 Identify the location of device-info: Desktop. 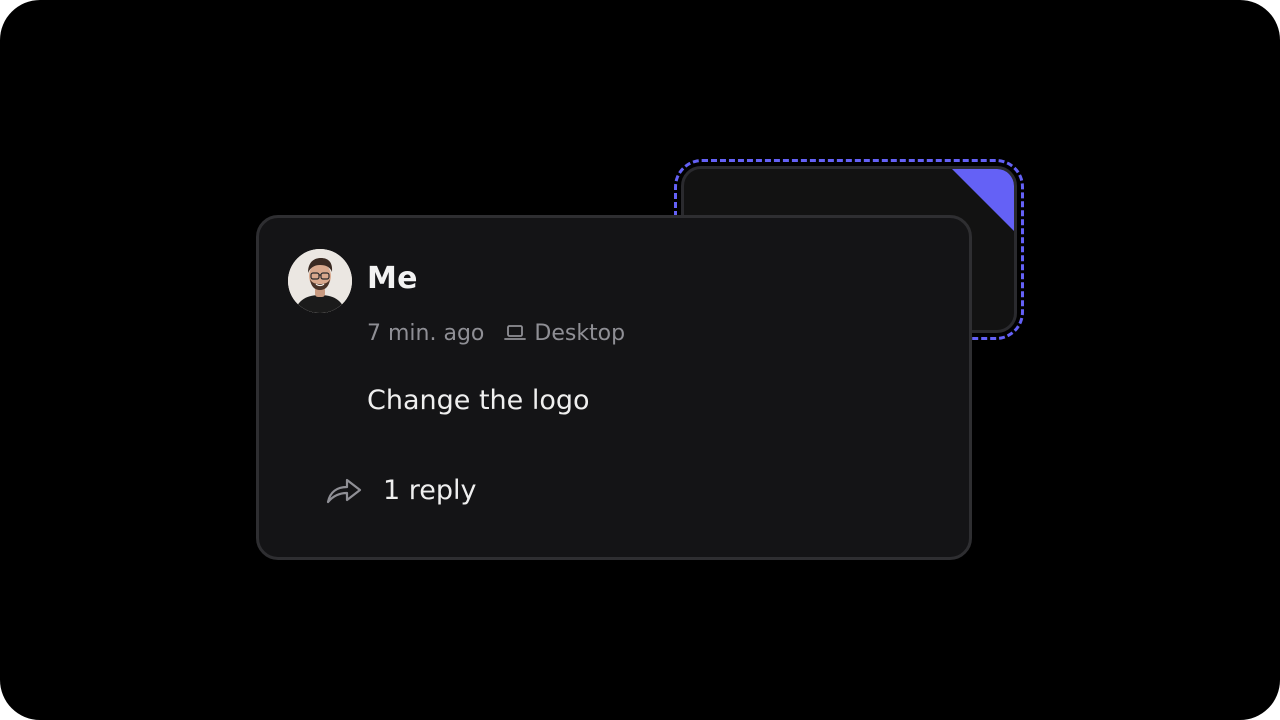
(564, 333).